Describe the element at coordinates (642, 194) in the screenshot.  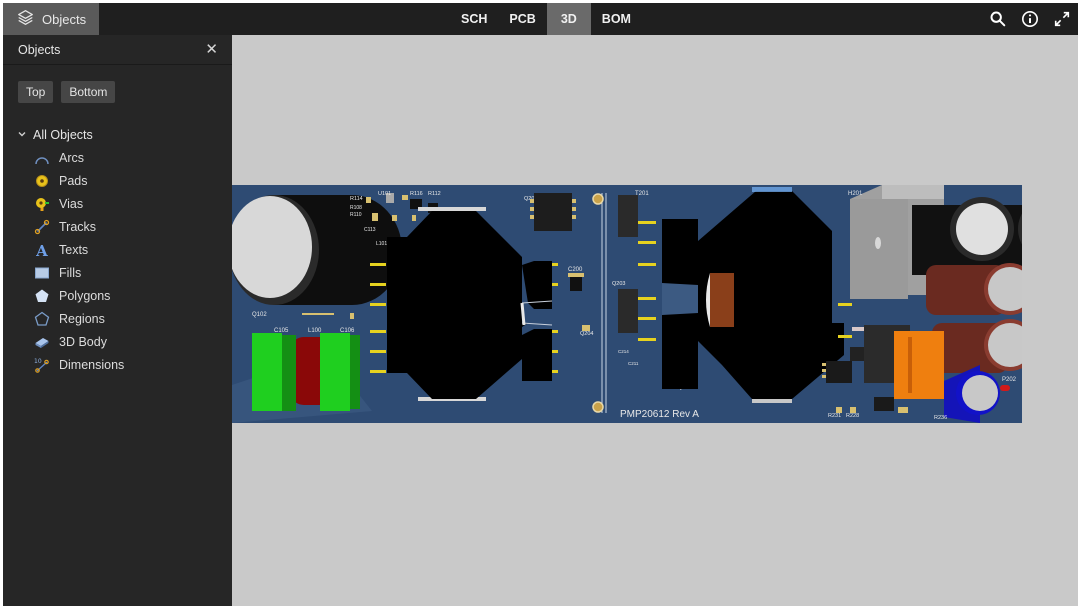
I see `designator-t201: T201` at that location.